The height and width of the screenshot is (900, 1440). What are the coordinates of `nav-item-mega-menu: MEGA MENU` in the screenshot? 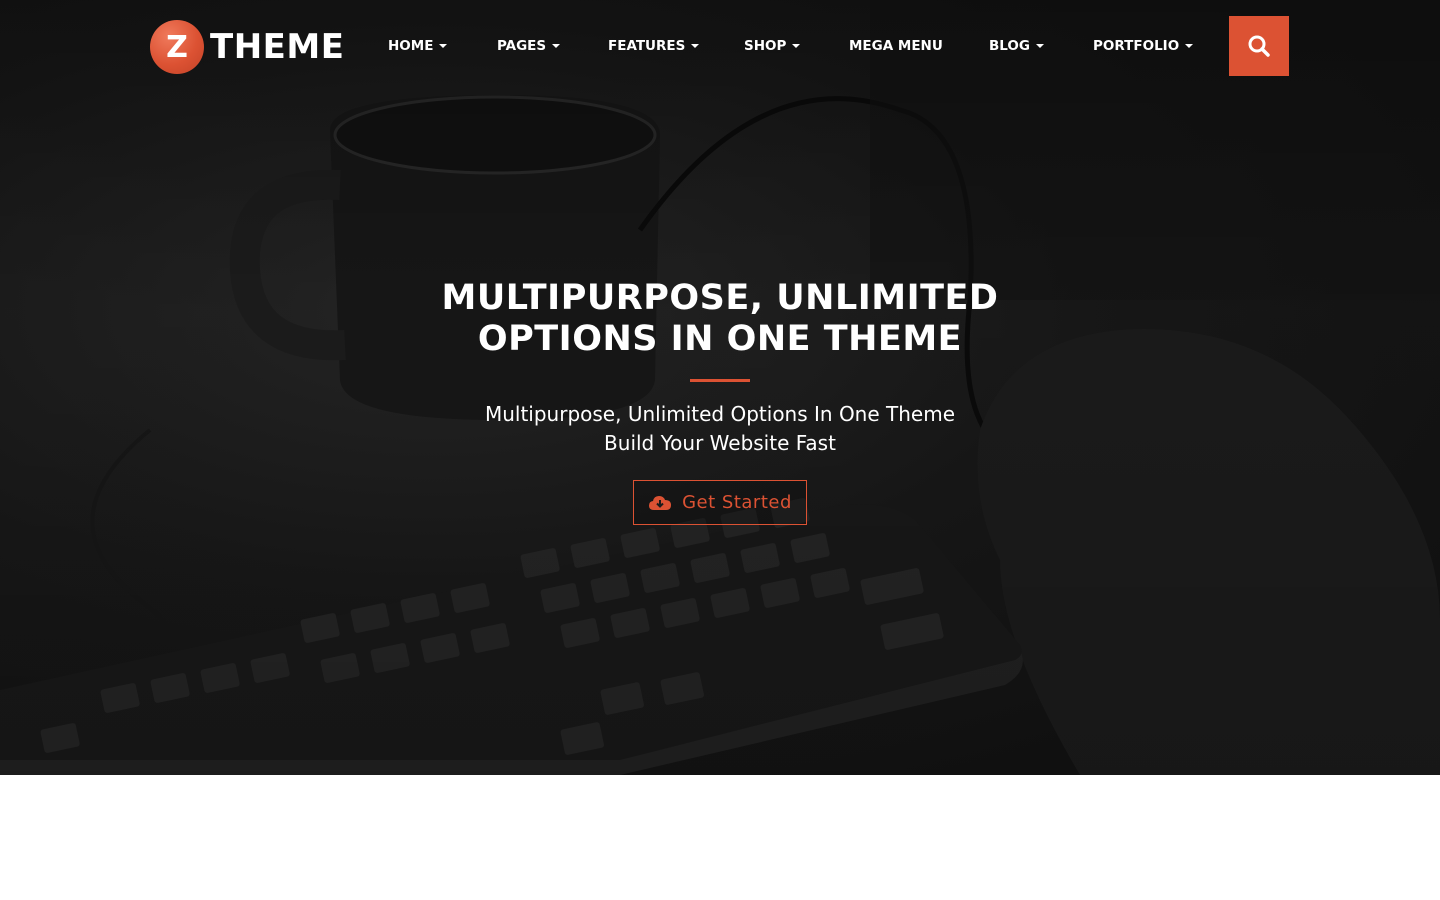 It's located at (896, 46).